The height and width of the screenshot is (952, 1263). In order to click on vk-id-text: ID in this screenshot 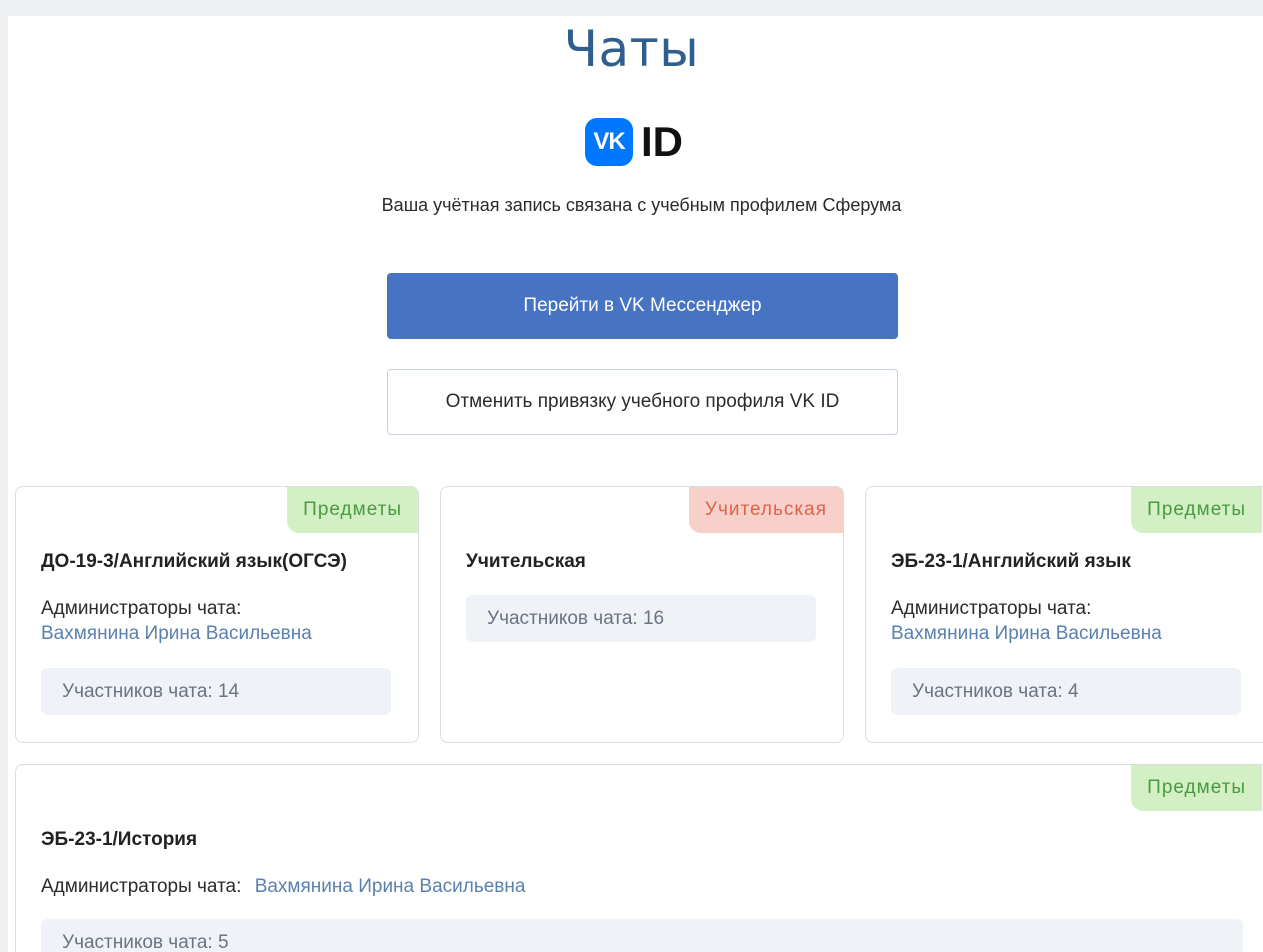, I will do `click(662, 141)`.